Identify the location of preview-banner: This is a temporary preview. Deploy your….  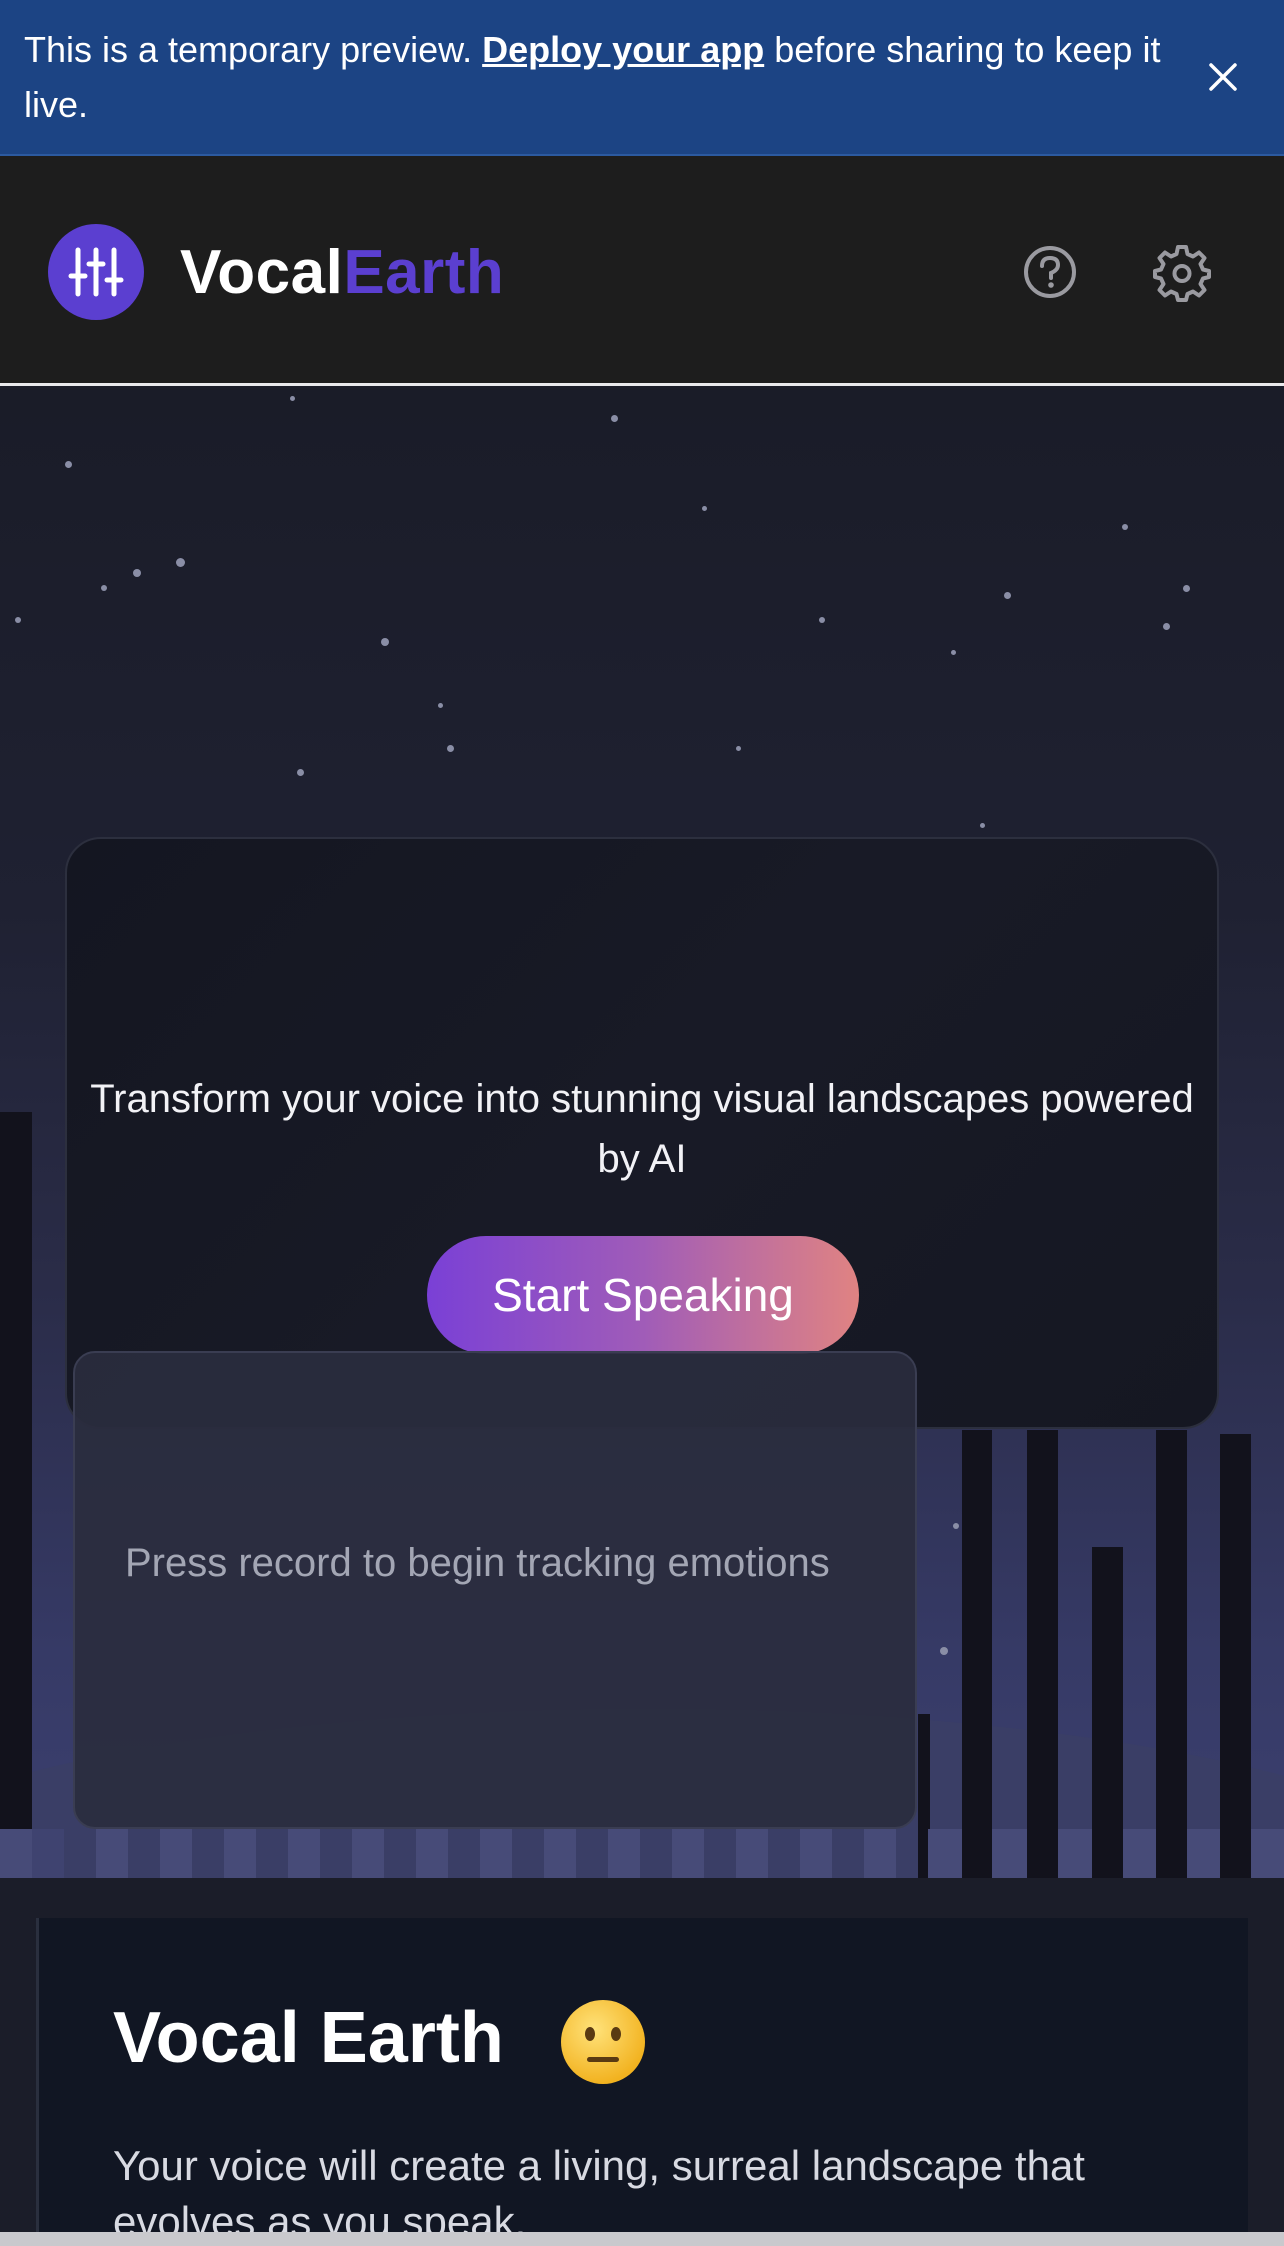
(642, 78).